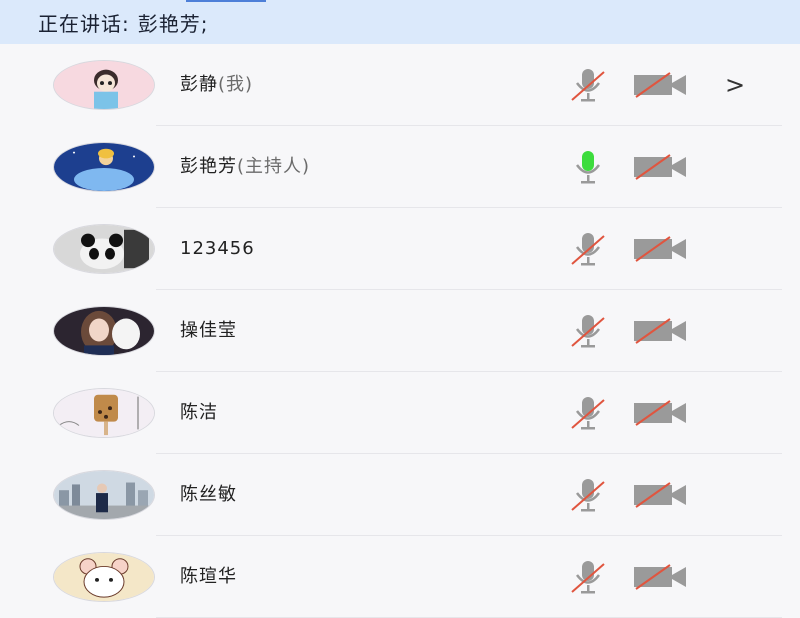 The image size is (800, 618). Describe the element at coordinates (104, 167) in the screenshot. I see `cinderella-avatar` at that location.